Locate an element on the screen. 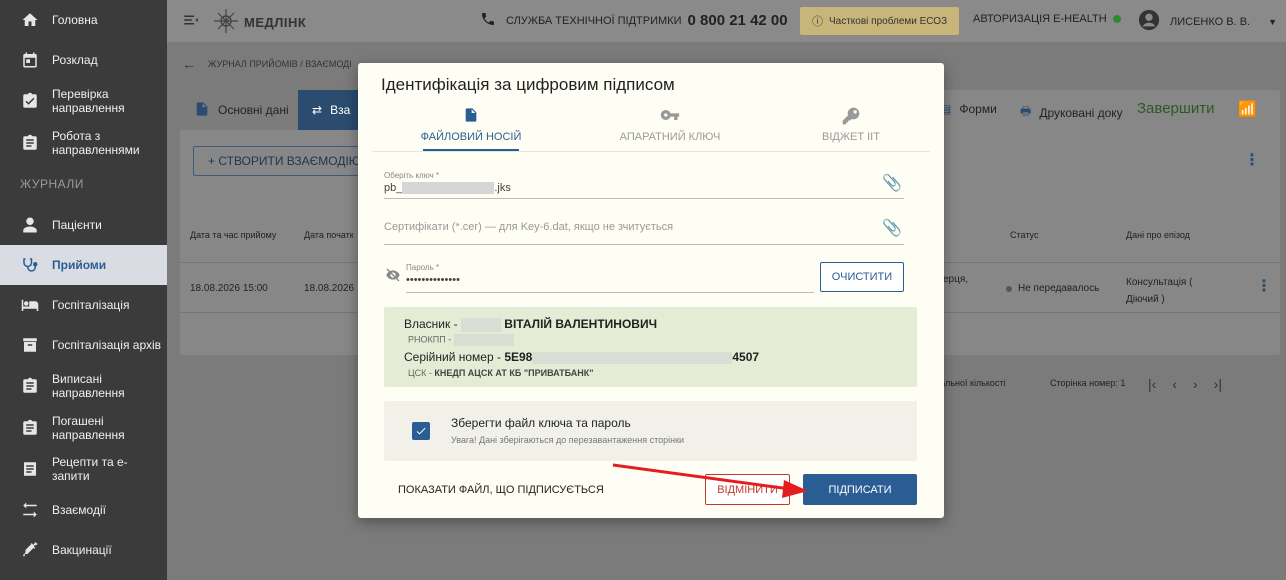  tab-iit-widget: ВІДЖЕТ ІІТ is located at coordinates (851, 124).